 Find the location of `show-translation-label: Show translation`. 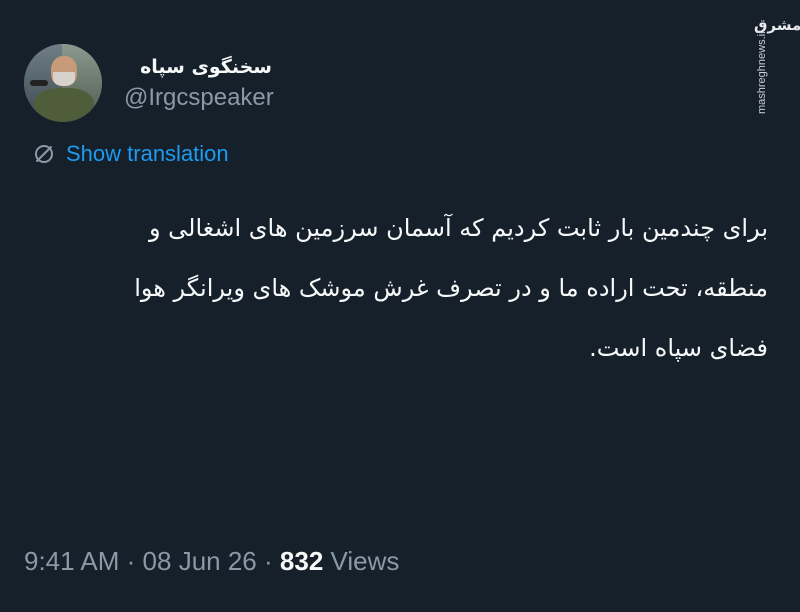

show-translation-label: Show translation is located at coordinates (147, 154).